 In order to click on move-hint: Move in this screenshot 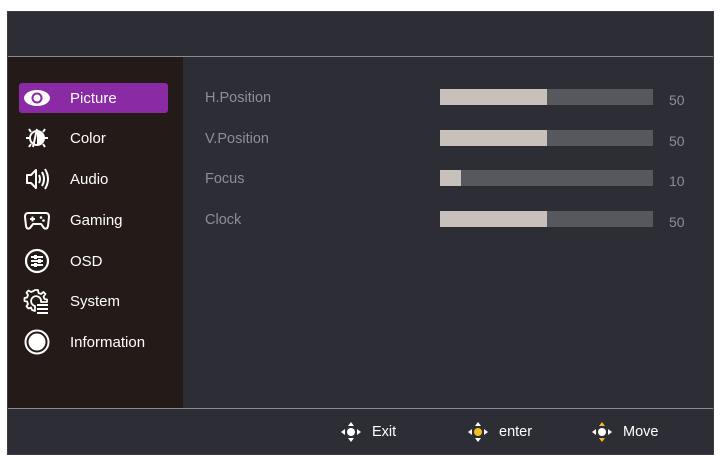, I will do `click(624, 432)`.